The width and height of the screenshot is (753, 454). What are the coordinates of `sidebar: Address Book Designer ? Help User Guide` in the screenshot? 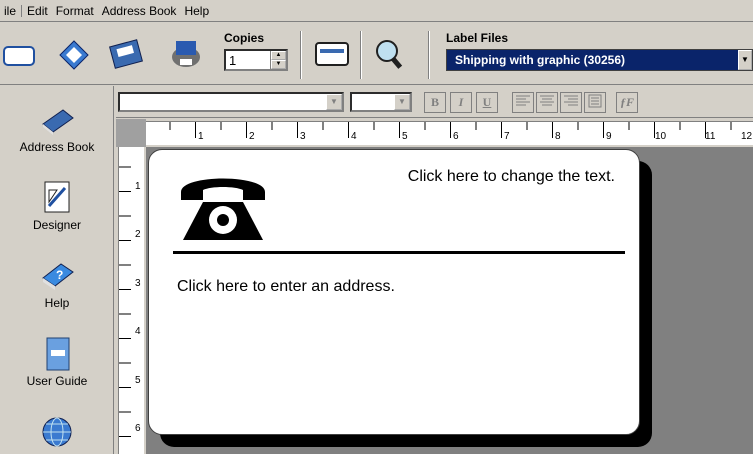 It's located at (57, 270).